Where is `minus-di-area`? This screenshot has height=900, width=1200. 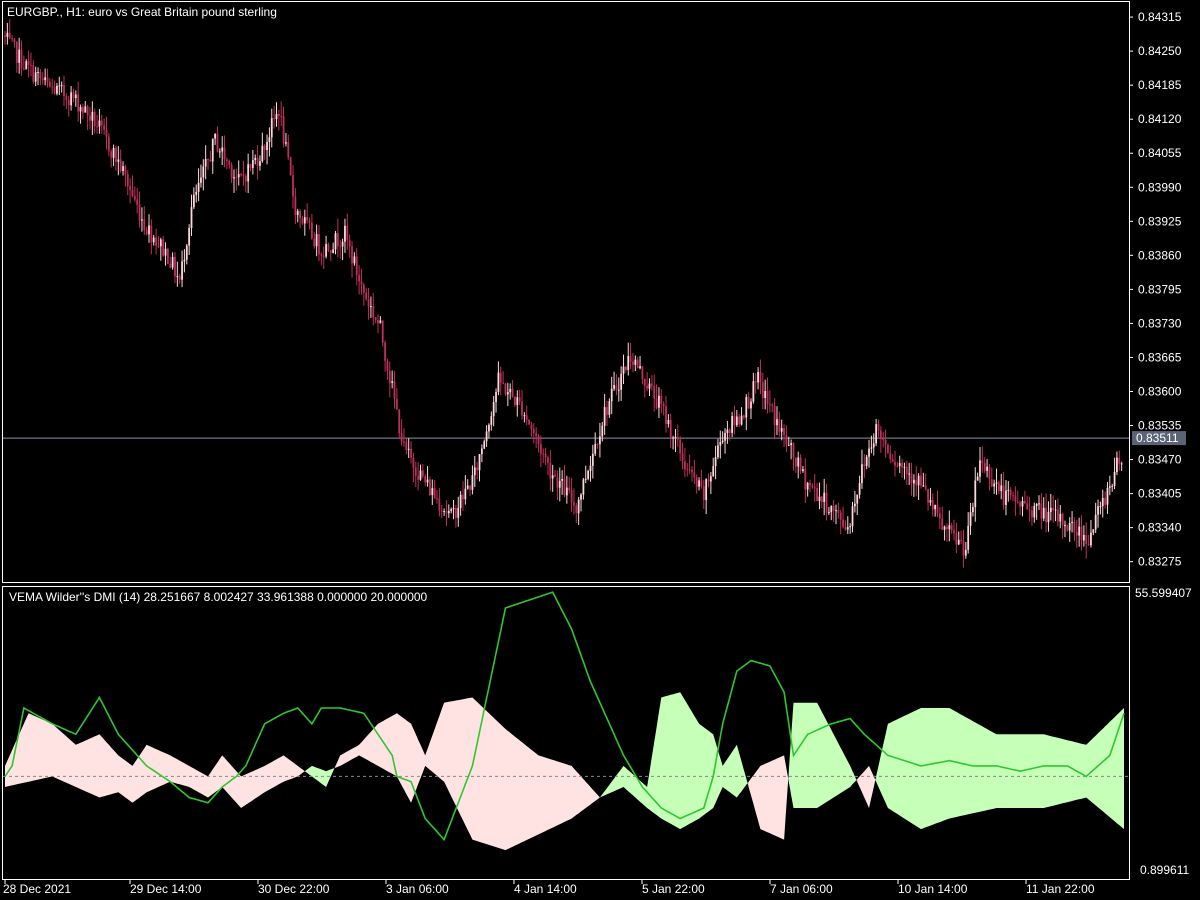
minus-di-area is located at coordinates (155, 760).